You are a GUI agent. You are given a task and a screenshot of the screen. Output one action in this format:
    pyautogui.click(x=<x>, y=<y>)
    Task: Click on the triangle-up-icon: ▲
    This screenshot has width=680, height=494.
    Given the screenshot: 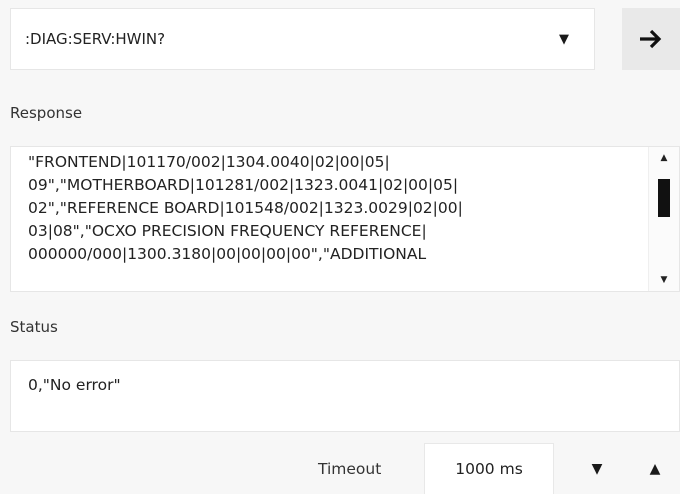 What is the action you would take?
    pyautogui.click(x=655, y=468)
    